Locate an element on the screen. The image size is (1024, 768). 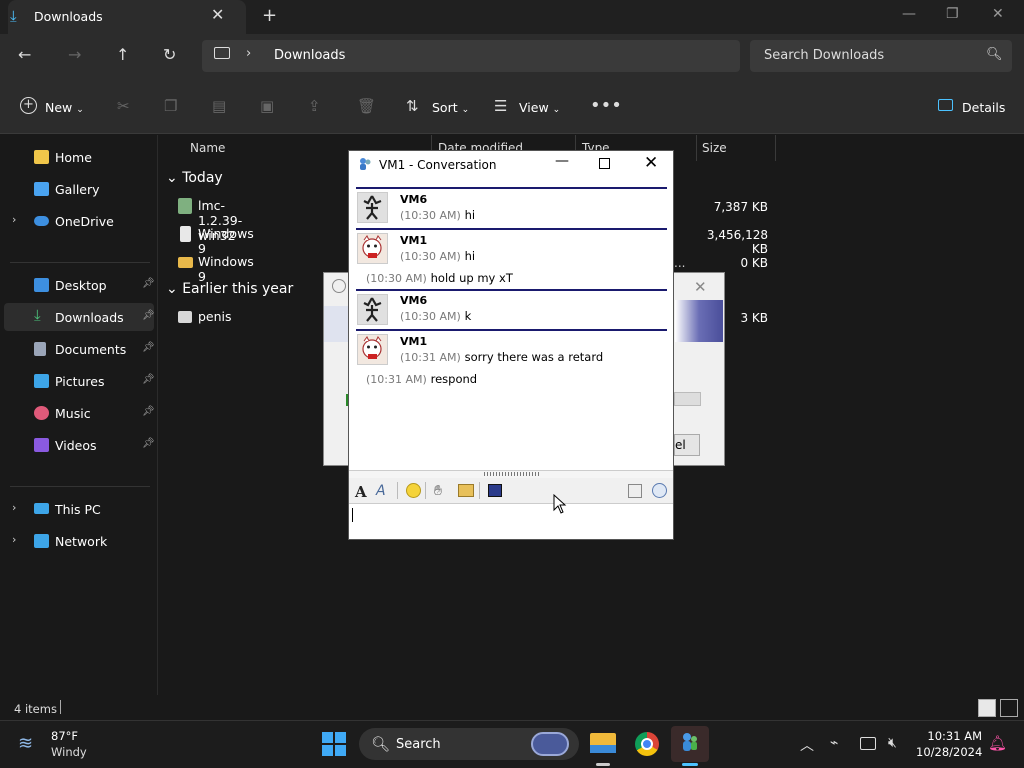
view-icon: ☰ is located at coordinates (500, 106).